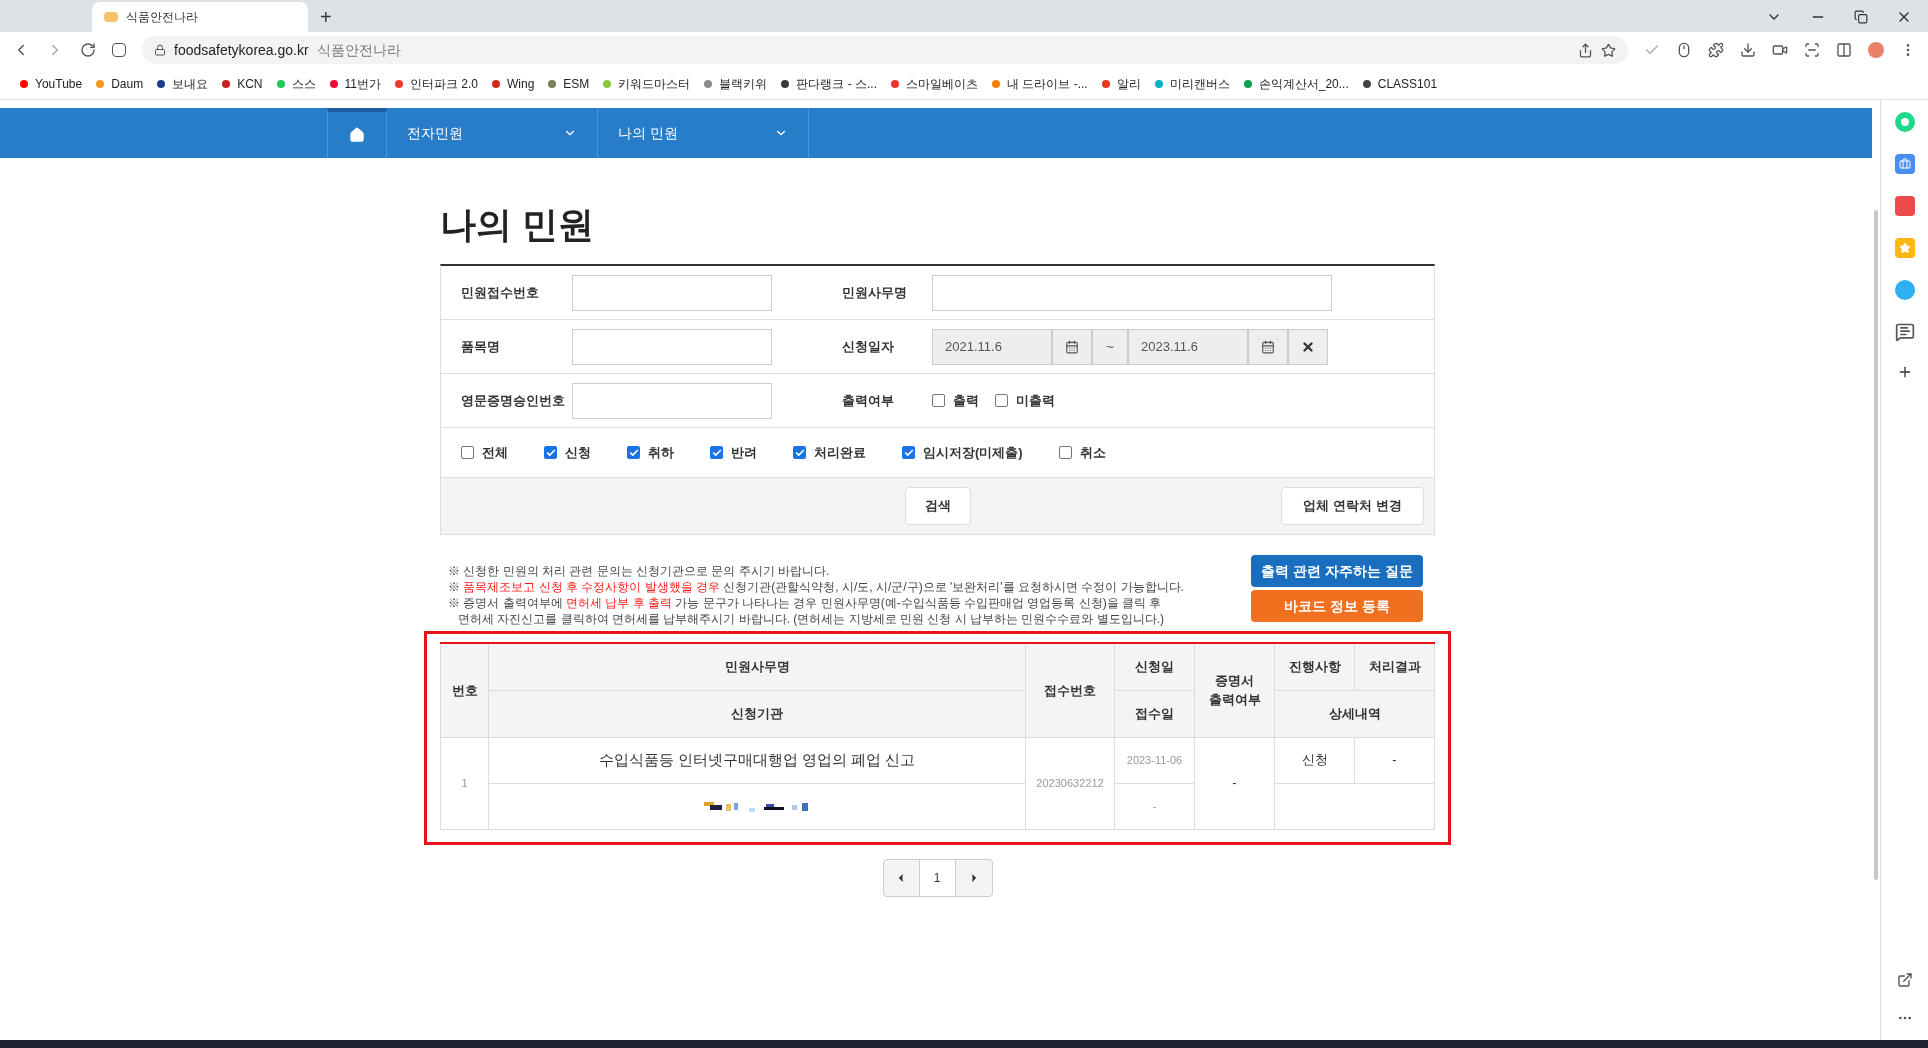 This screenshot has height=1048, width=1928. Describe the element at coordinates (672, 346) in the screenshot. I see `item-name-field` at that location.